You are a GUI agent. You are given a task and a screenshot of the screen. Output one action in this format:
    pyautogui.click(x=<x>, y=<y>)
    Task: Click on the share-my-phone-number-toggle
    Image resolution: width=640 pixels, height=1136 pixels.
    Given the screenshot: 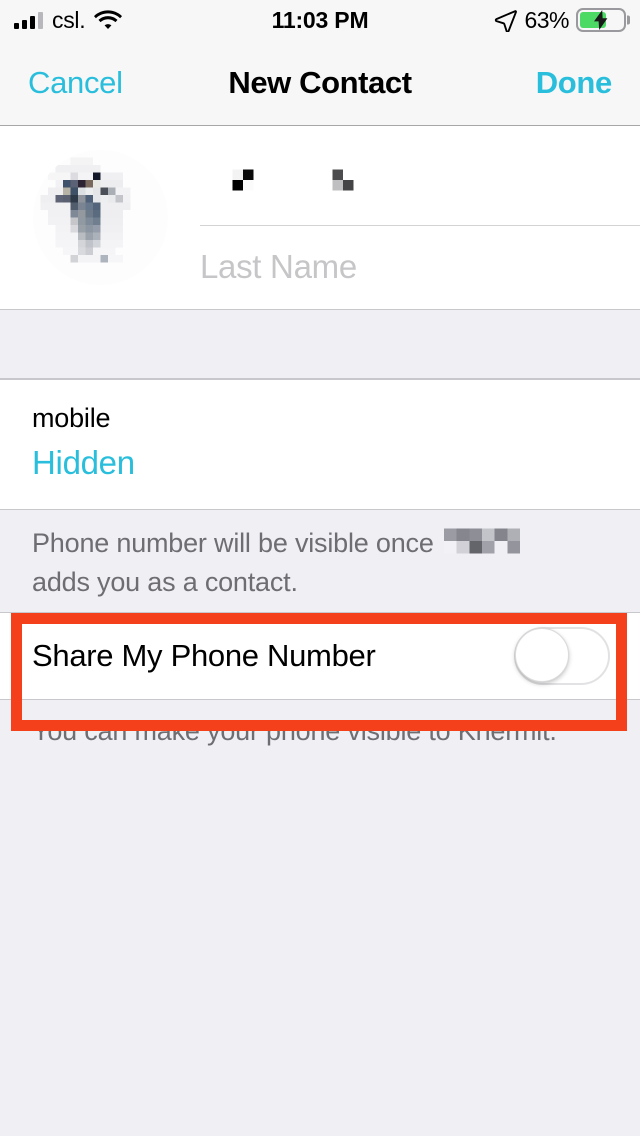 What is the action you would take?
    pyautogui.click(x=562, y=655)
    